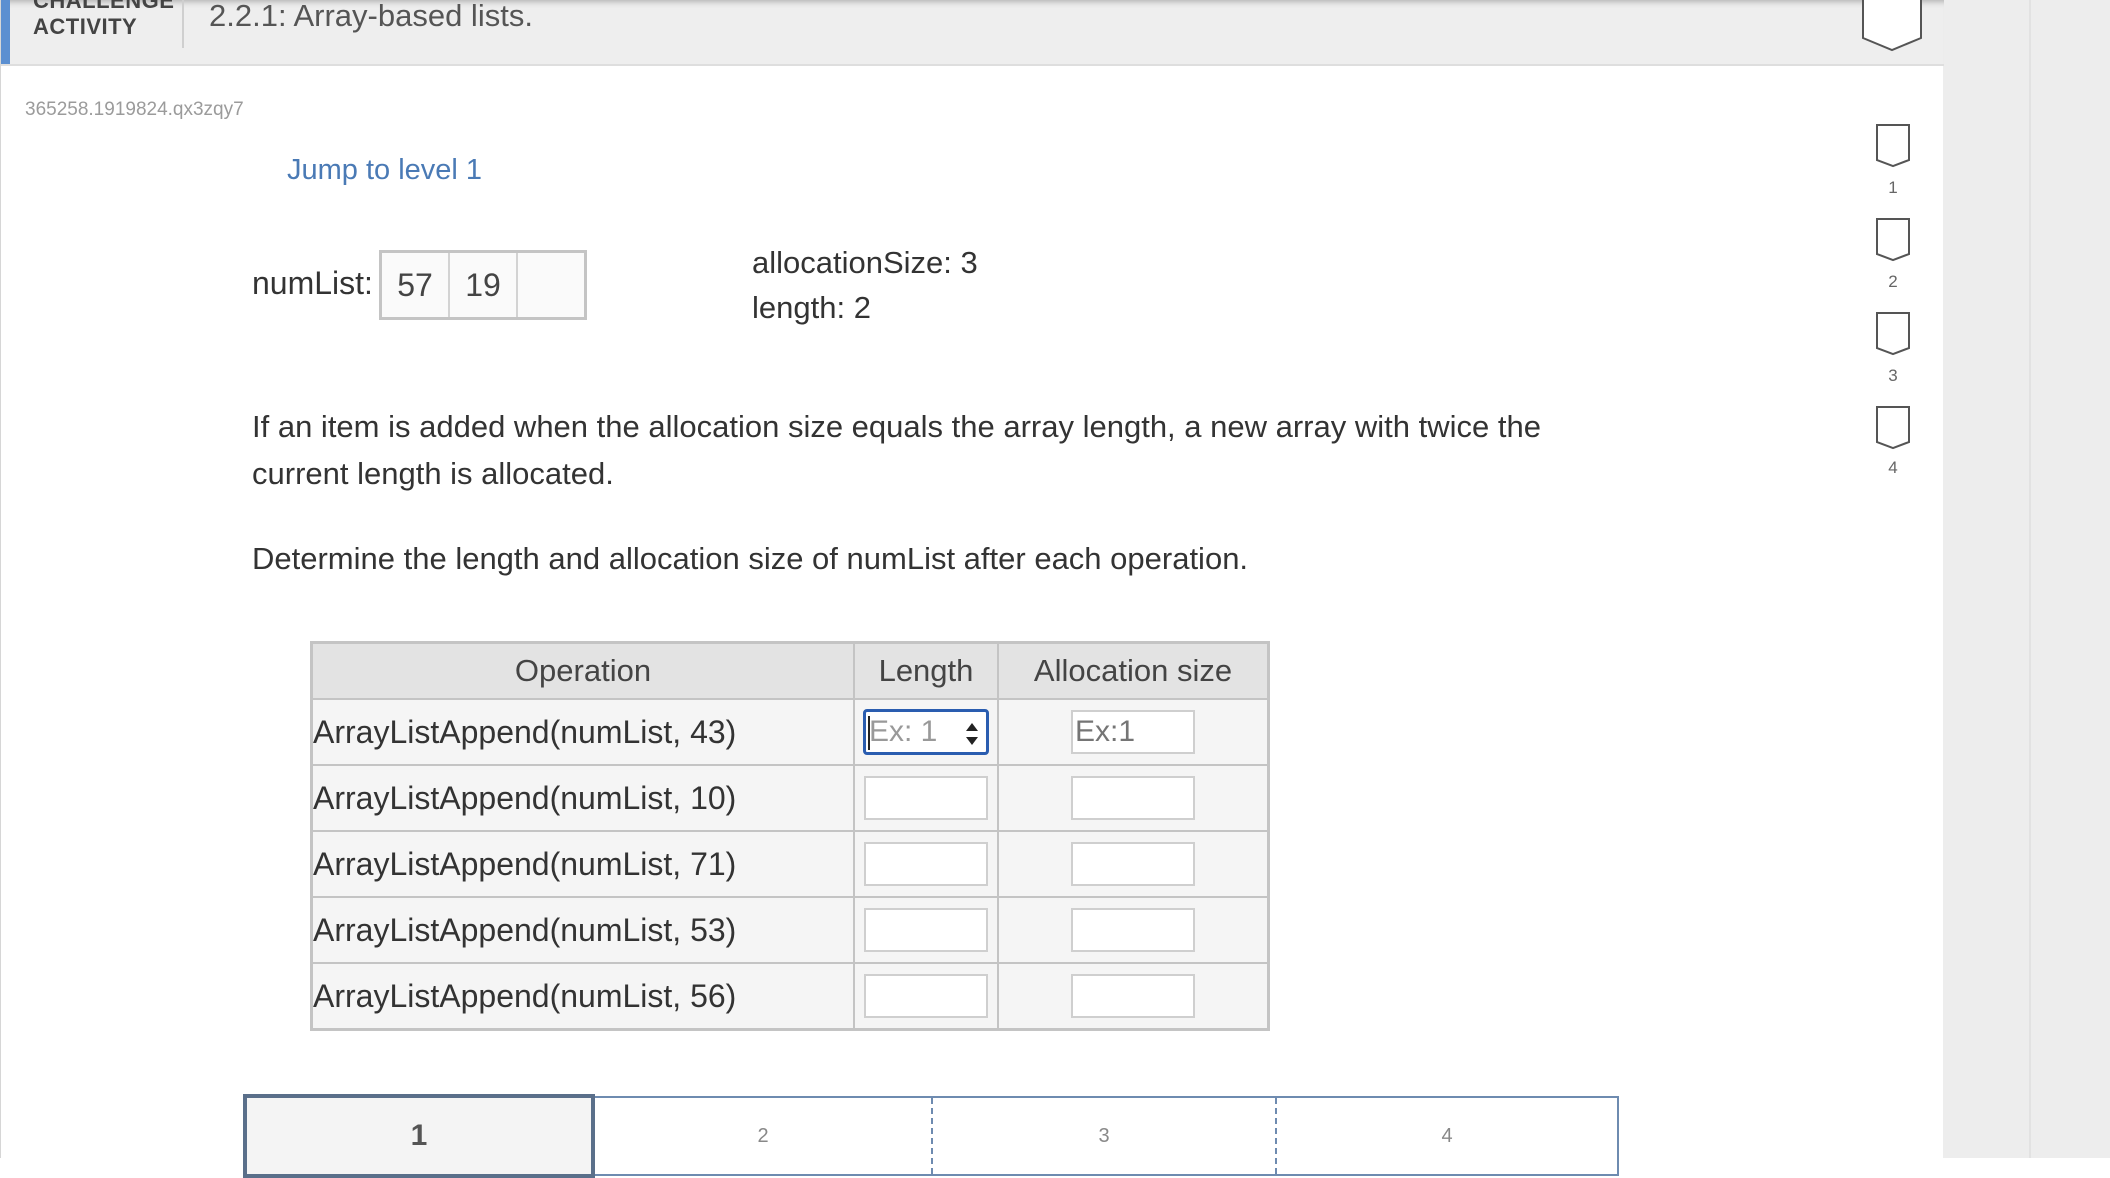  I want to click on level-badge-number: 4, so click(1893, 467).